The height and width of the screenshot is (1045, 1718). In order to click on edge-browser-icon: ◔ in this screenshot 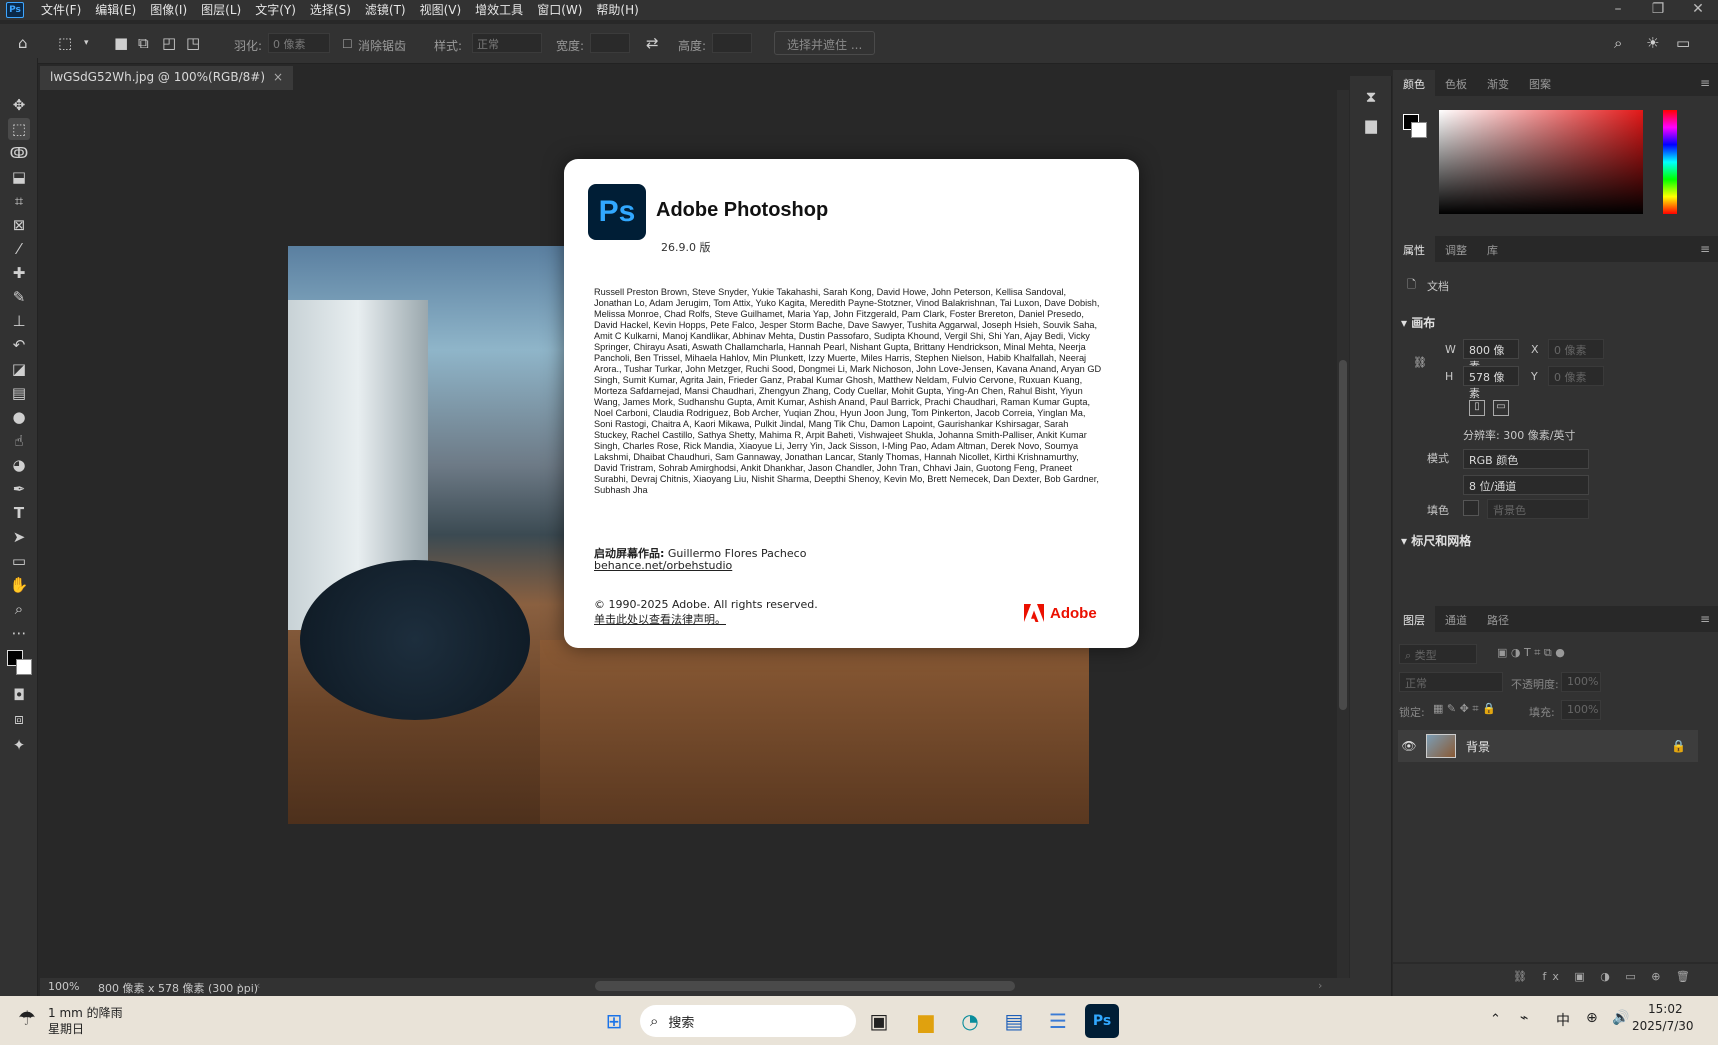, I will do `click(970, 1021)`.